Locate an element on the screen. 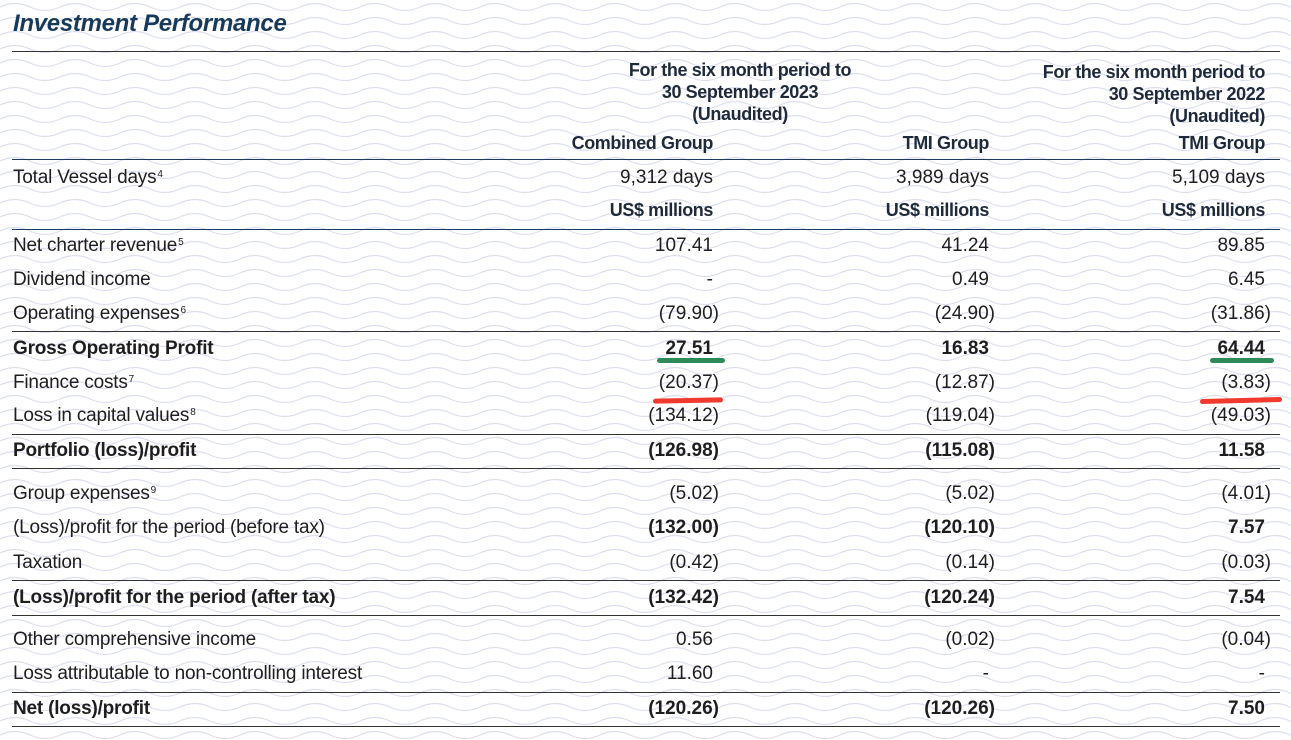  footnote-ref: 9 is located at coordinates (153, 490).